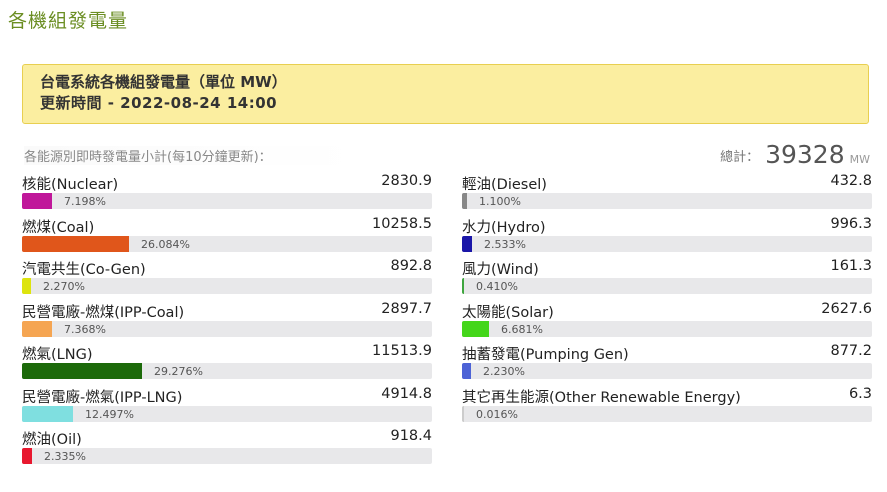  What do you see at coordinates (505, 244) in the screenshot?
I see `percent-label: 2.533%` at bounding box center [505, 244].